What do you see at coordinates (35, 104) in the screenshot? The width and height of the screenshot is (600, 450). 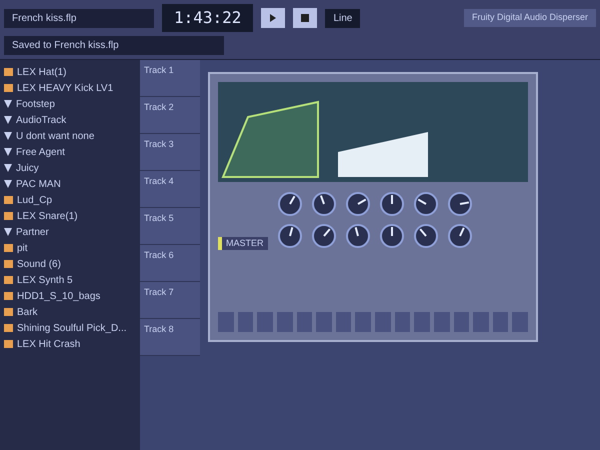 I see `browser-item: Footstep` at bounding box center [35, 104].